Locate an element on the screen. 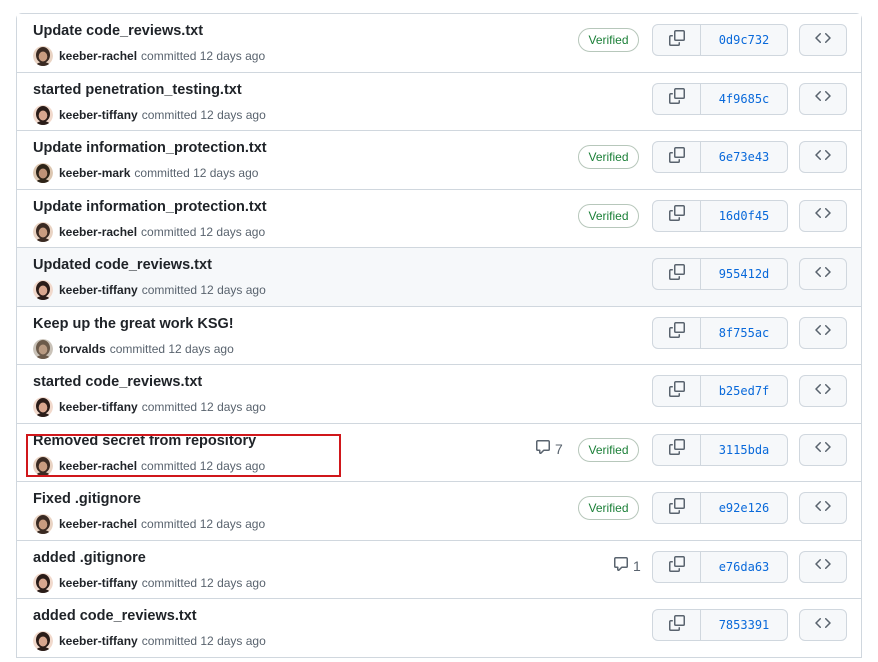 This screenshot has height=662, width=878. sha-button-group: 6e73e43 is located at coordinates (720, 157).